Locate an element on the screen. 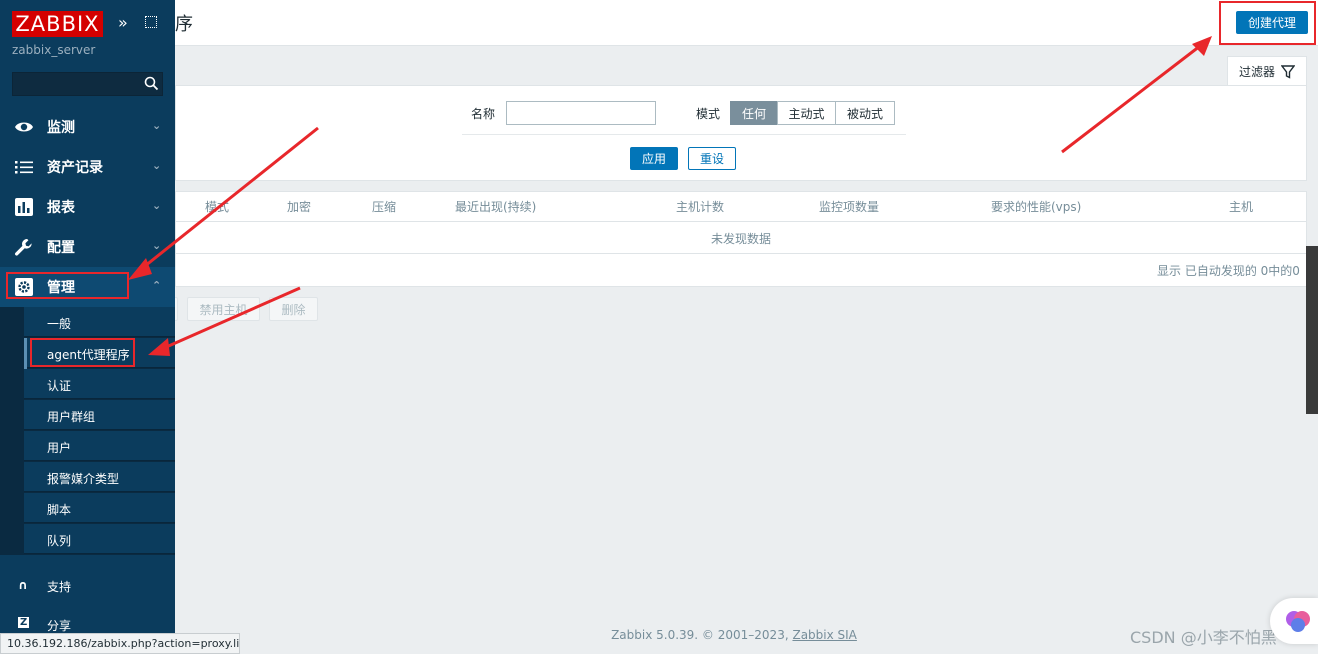  submenu-scripts: 脚本 is located at coordinates (99, 508).